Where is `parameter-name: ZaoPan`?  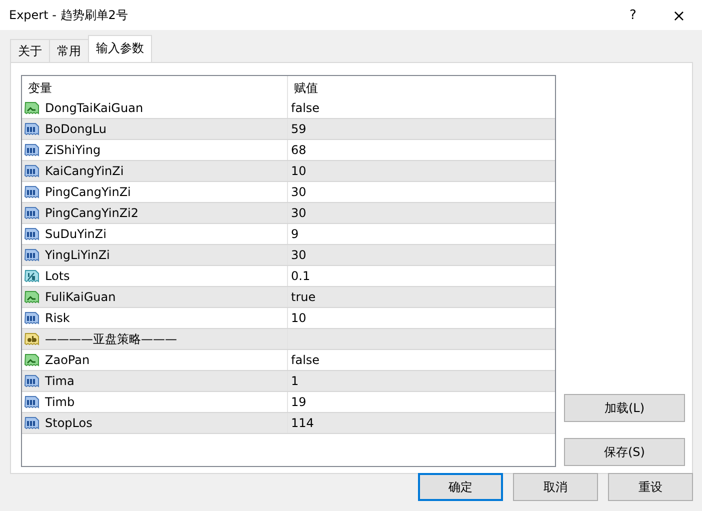 parameter-name: ZaoPan is located at coordinates (67, 360).